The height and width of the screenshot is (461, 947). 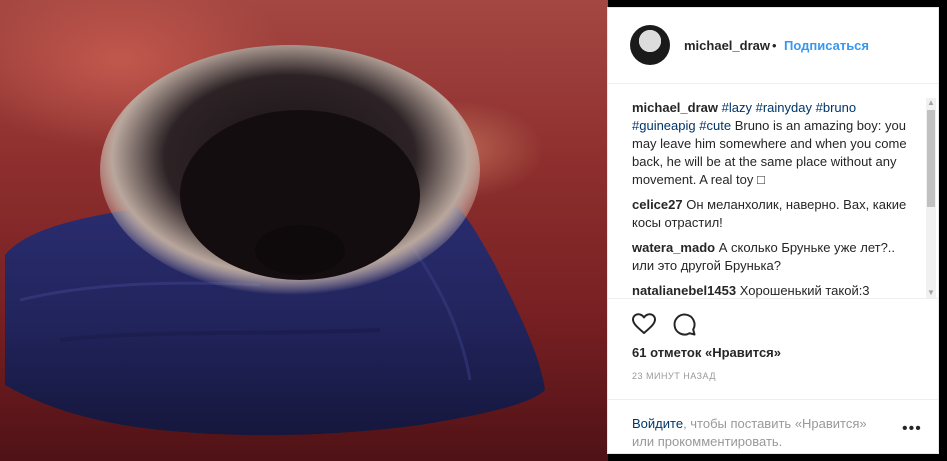 I want to click on comments-scrollbar: ▲ ▼, so click(x=931, y=198).